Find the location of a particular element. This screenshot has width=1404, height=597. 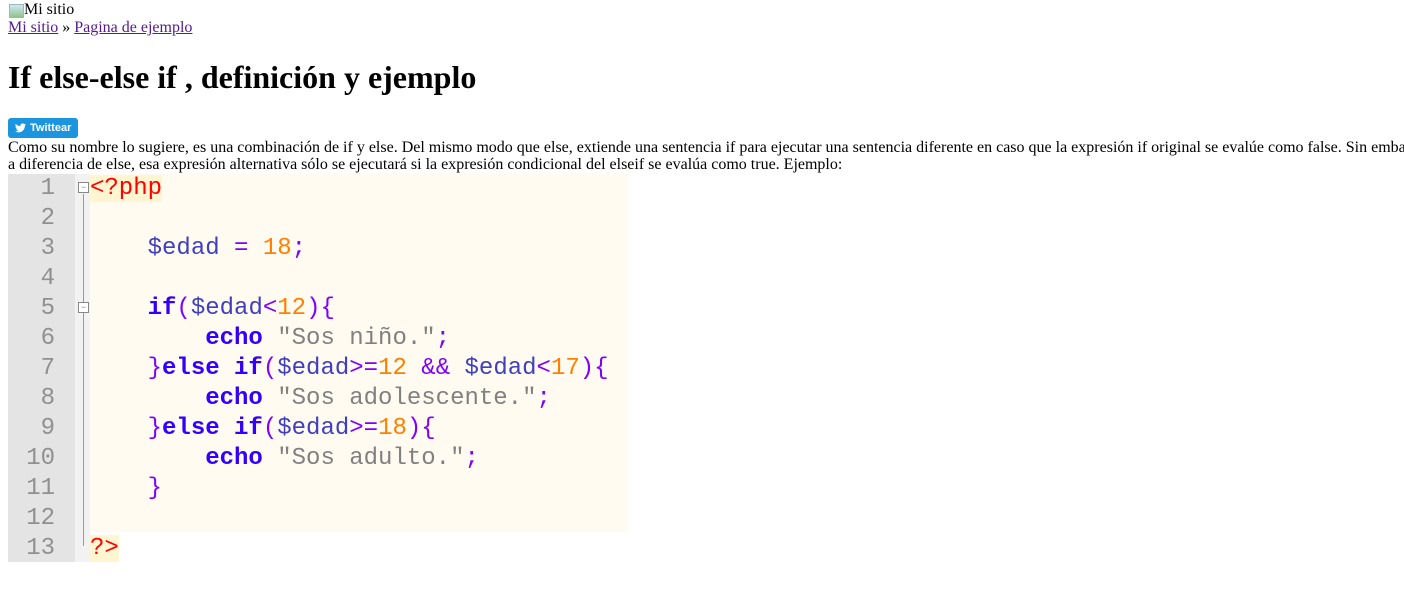

logo-alt-text: Mi sitio is located at coordinates (49, 9).